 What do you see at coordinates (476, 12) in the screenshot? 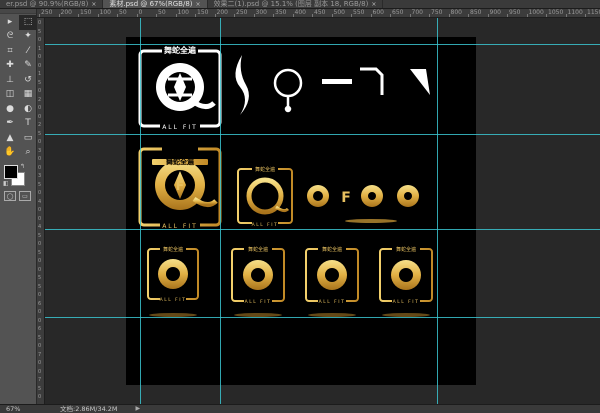
I see `ruler-top-label: 850` at bounding box center [476, 12].